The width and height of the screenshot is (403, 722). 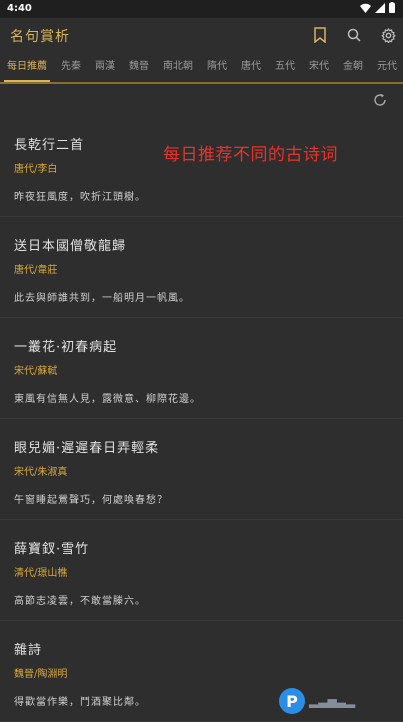 I want to click on tab-10: 元代, so click(x=386, y=67).